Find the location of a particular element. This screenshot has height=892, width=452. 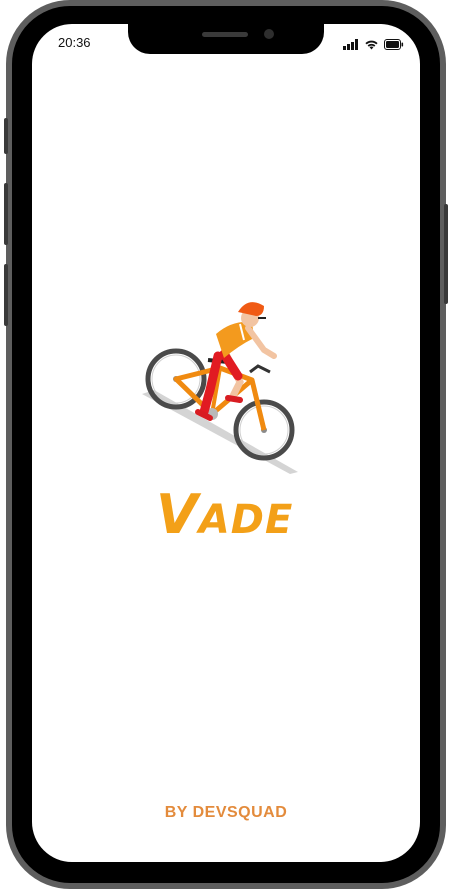

volume-up-button is located at coordinates (6, 214).